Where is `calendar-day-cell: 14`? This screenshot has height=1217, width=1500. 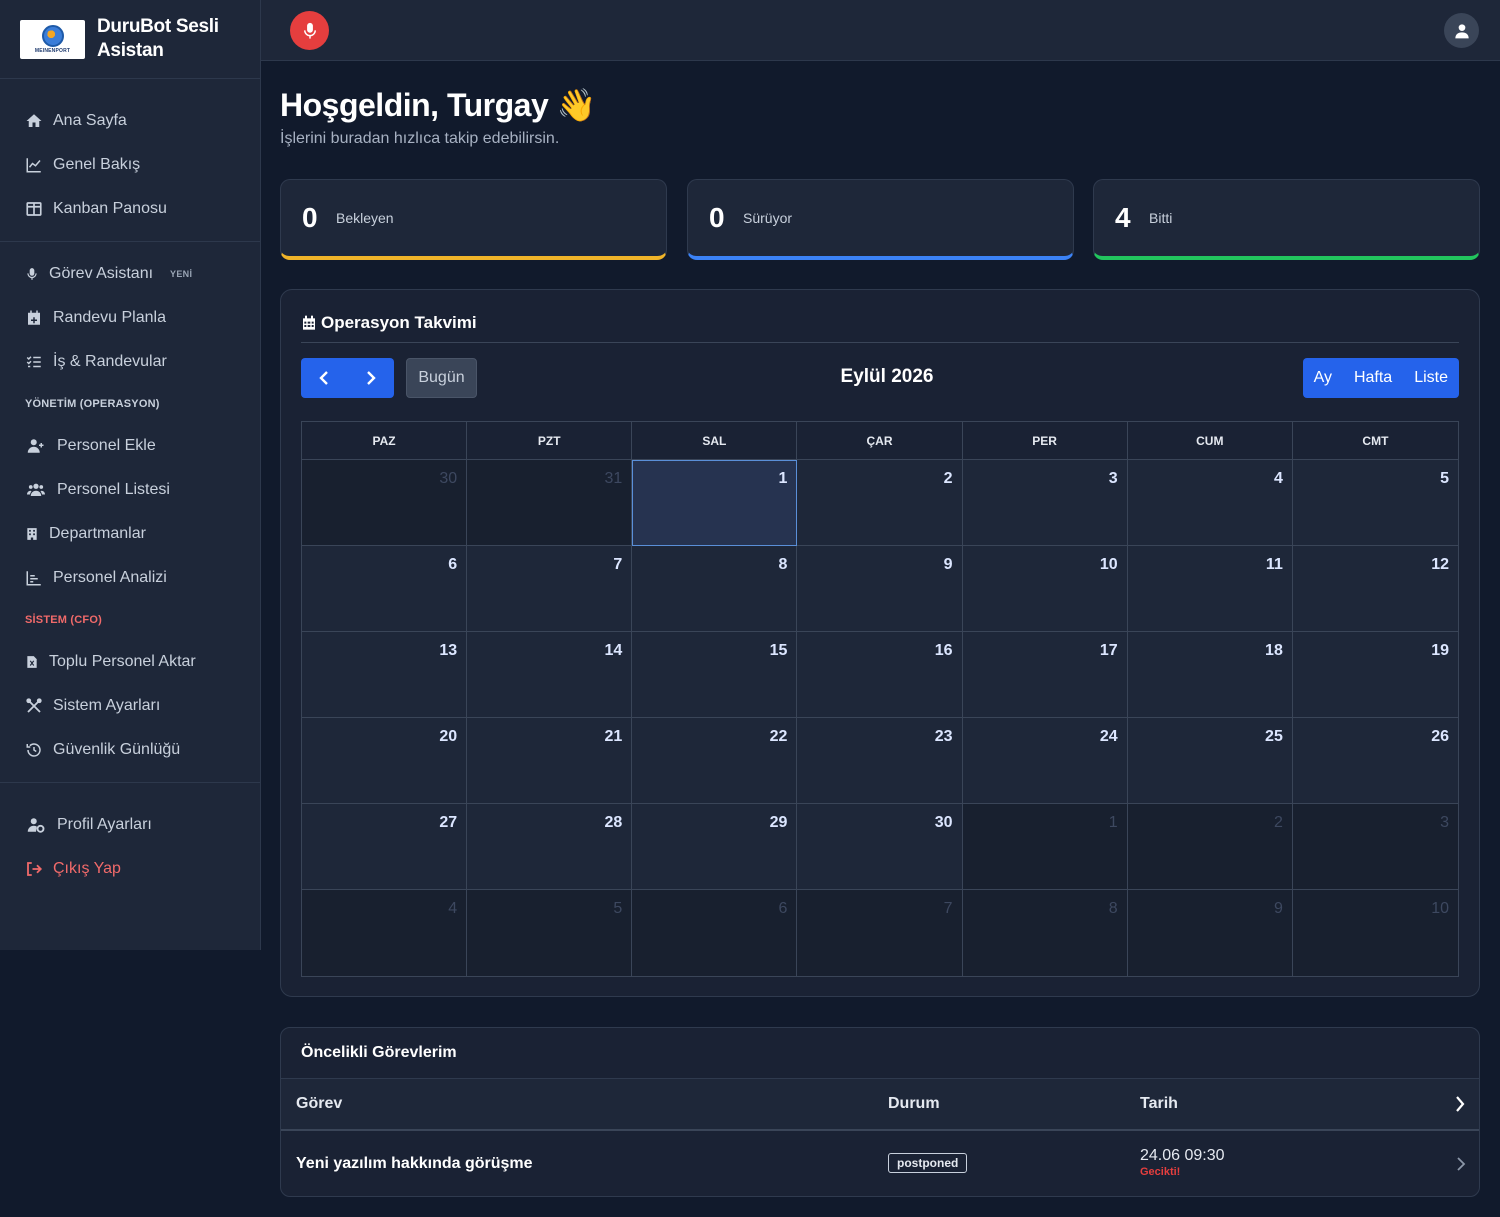
calendar-day-cell: 14 is located at coordinates (550, 675).